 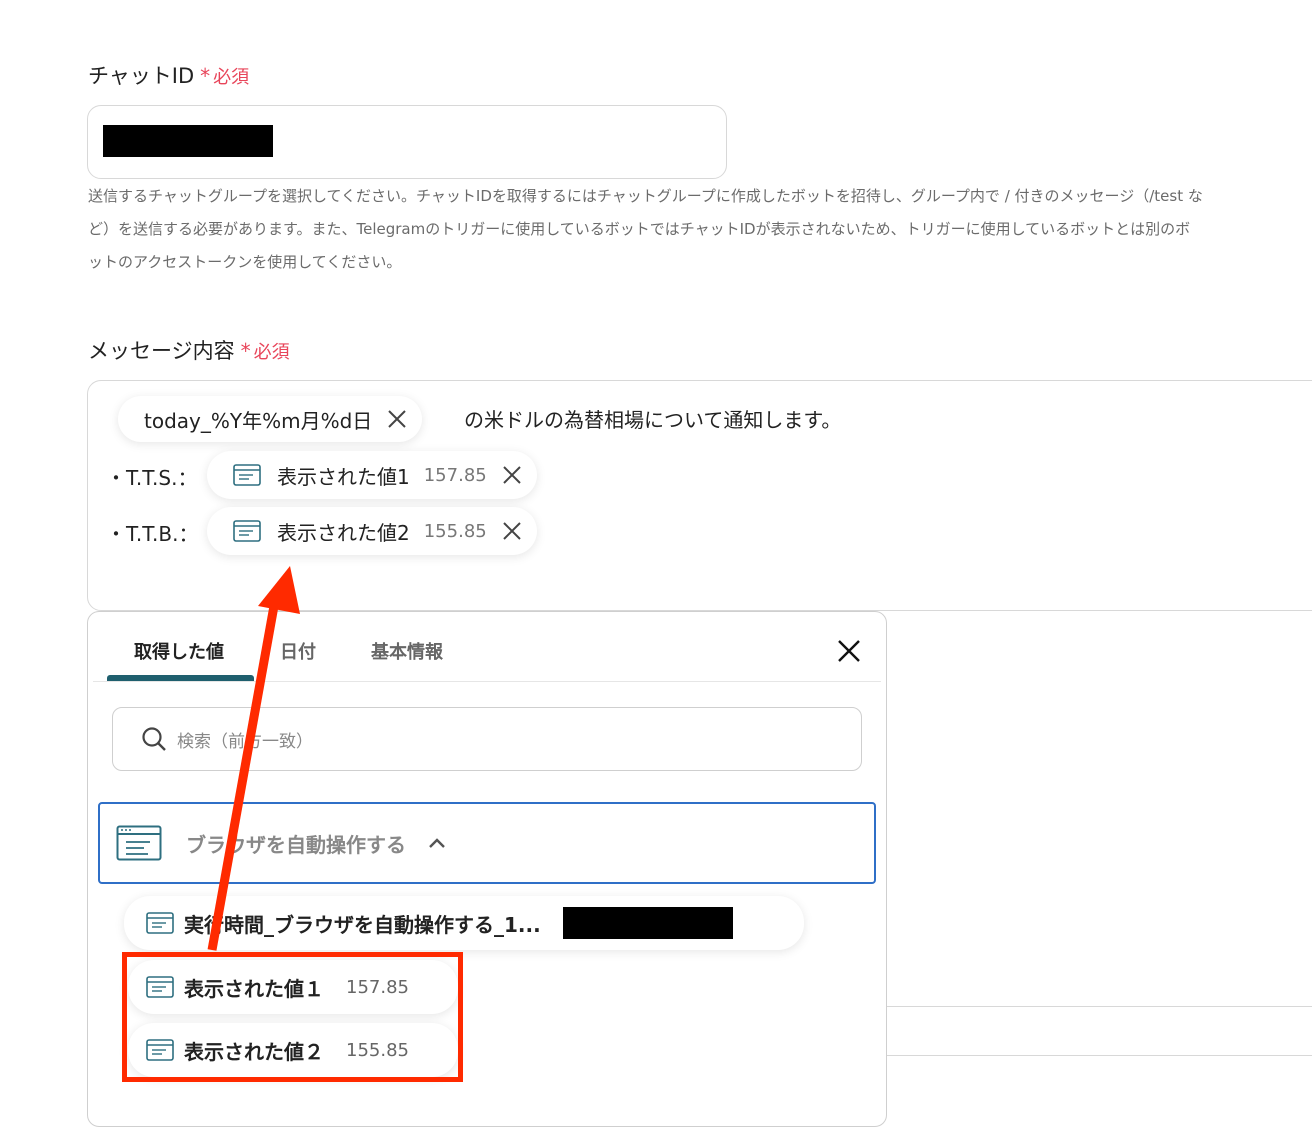 What do you see at coordinates (179, 651) in the screenshot?
I see `tab-acquired-values: 取得した値` at bounding box center [179, 651].